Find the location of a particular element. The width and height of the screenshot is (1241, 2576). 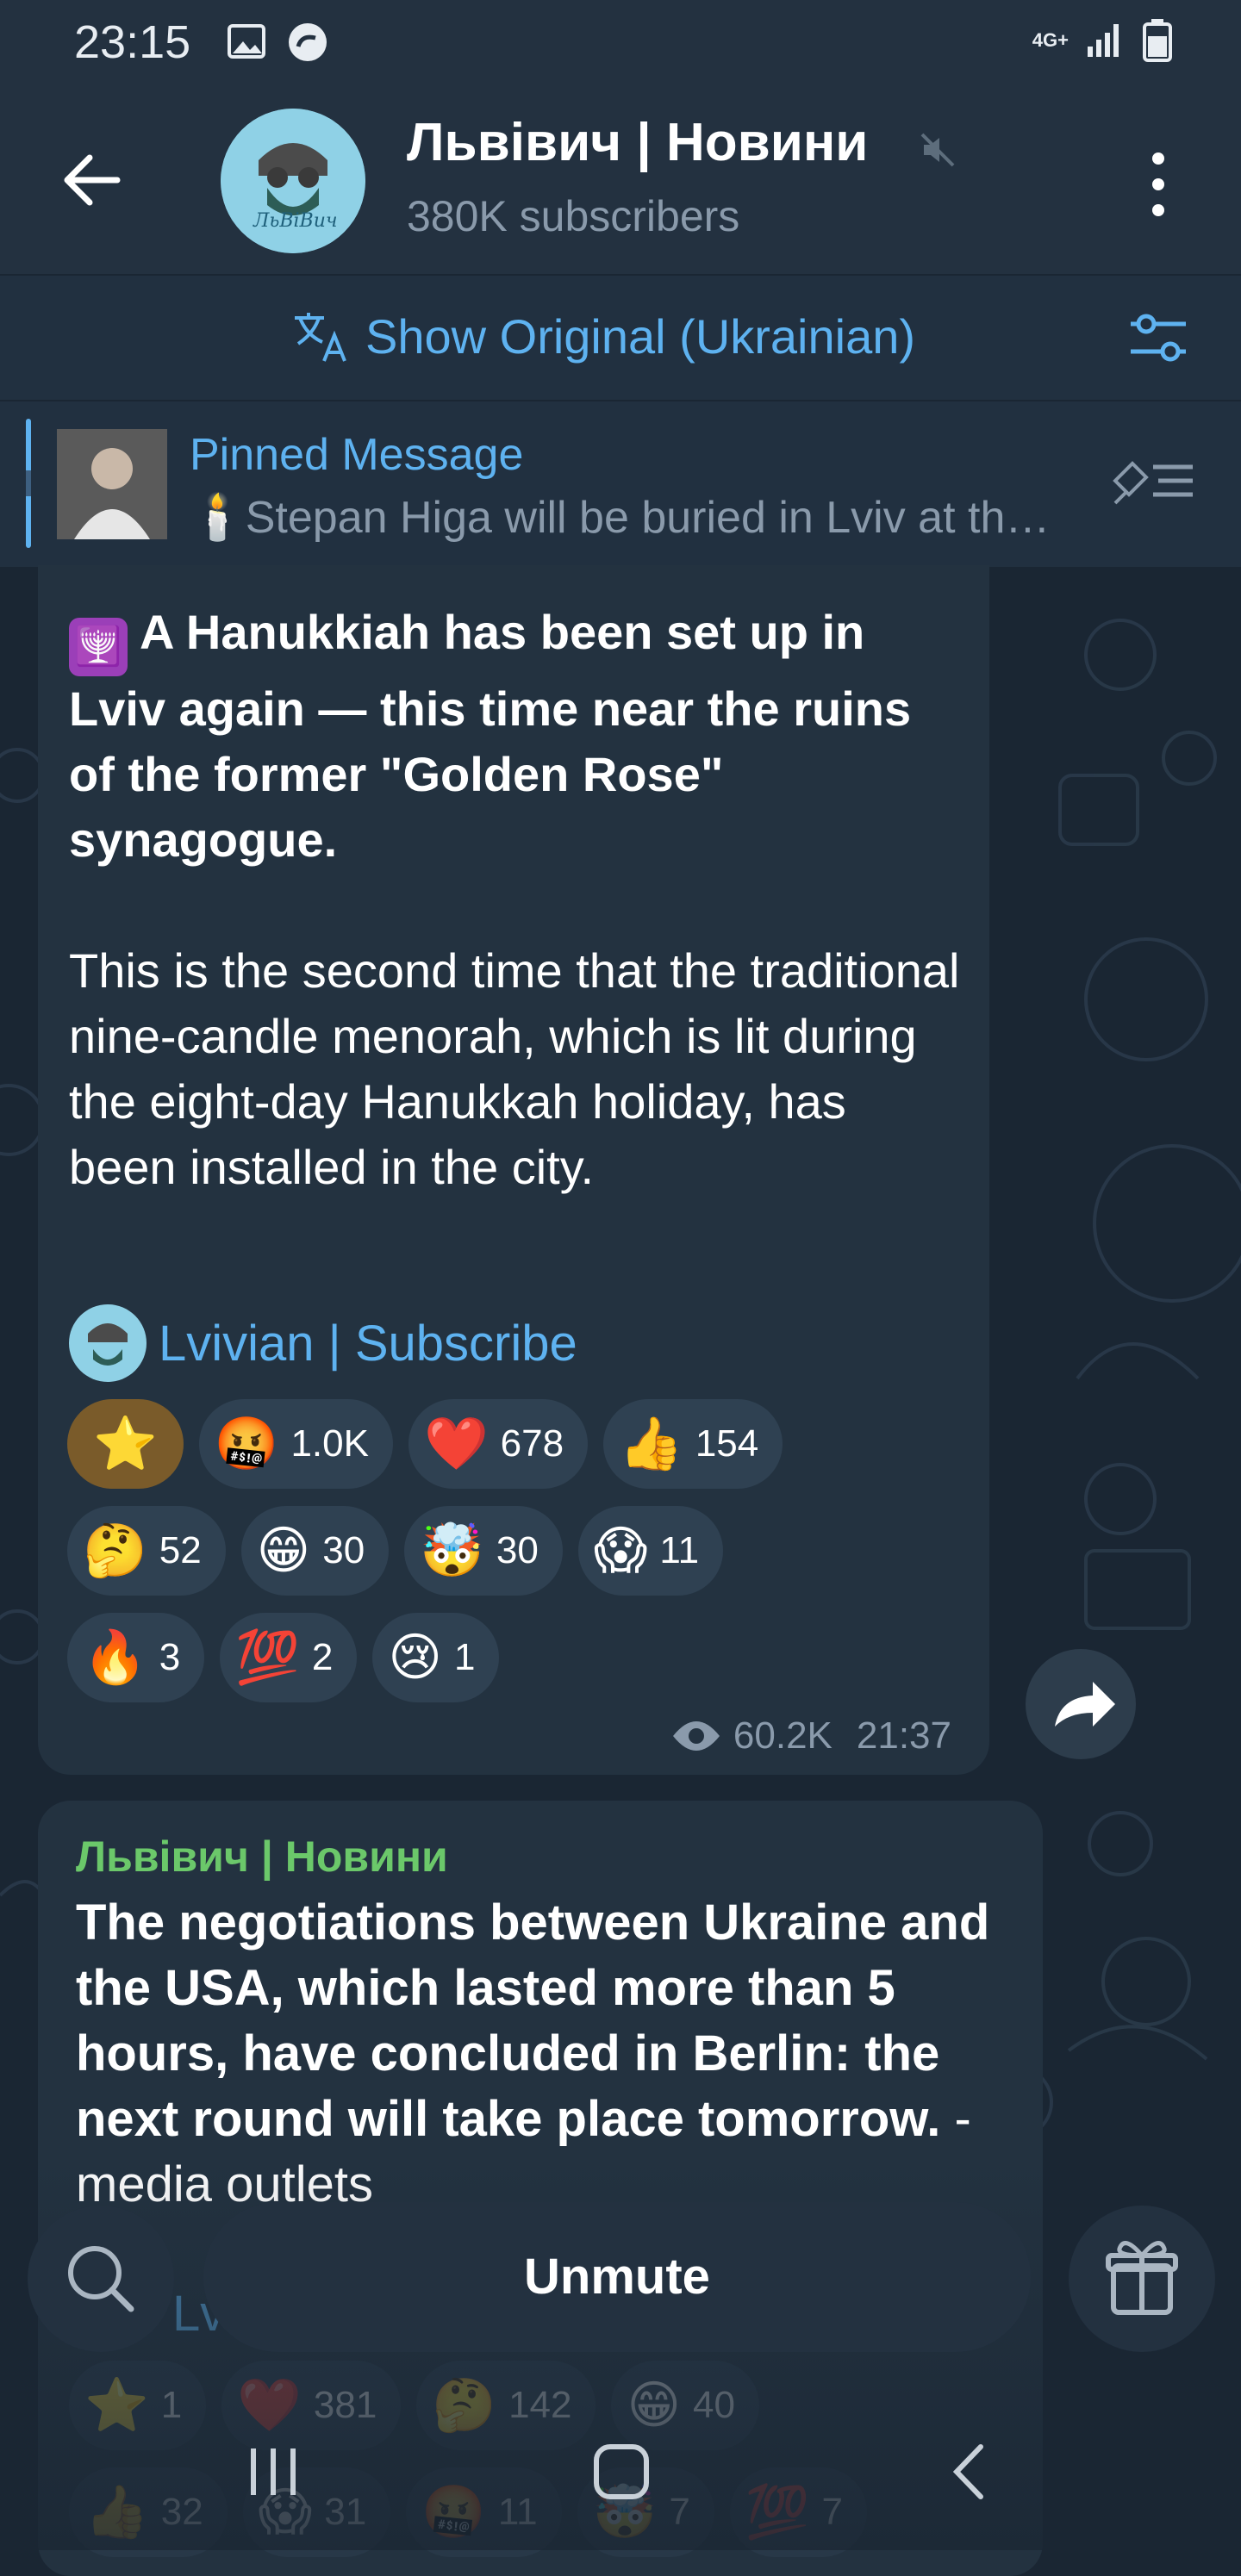

reaction-emoji: 😱 is located at coordinates (620, 1550).